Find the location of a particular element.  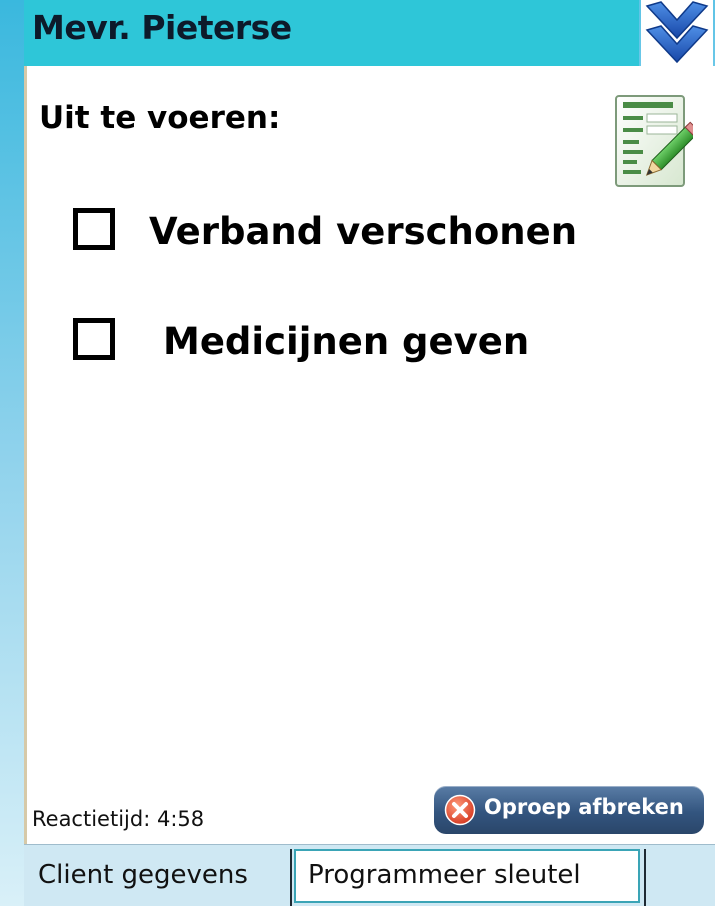

task-label: Medicijnen geven is located at coordinates (346, 341).